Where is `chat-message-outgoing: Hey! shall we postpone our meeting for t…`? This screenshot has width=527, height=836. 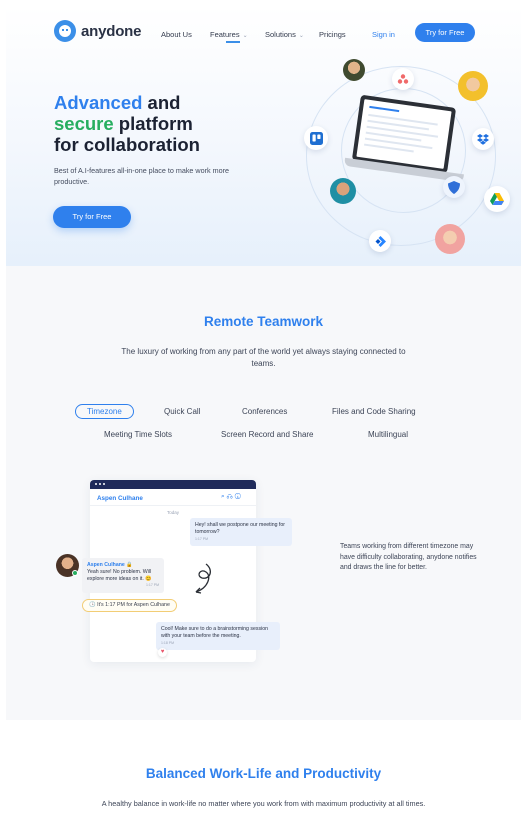
chat-message-outgoing: Hey! shall we postpone our meeting for t… is located at coordinates (241, 532).